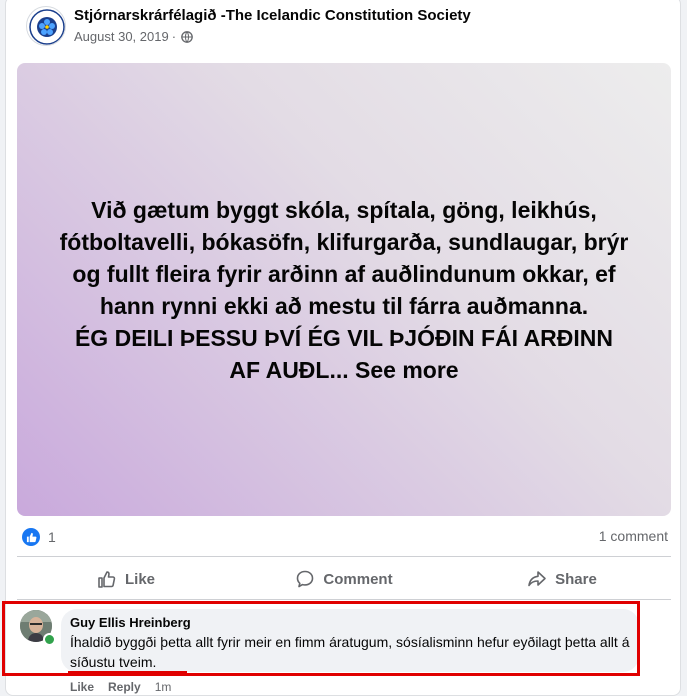 This screenshot has width=687, height=696. I want to click on post-meta: August 30, 2019 ·, so click(133, 36).